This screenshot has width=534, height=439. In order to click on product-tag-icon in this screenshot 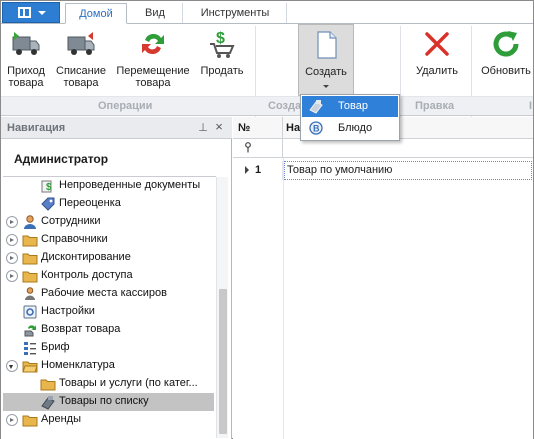, I will do `click(316, 107)`.